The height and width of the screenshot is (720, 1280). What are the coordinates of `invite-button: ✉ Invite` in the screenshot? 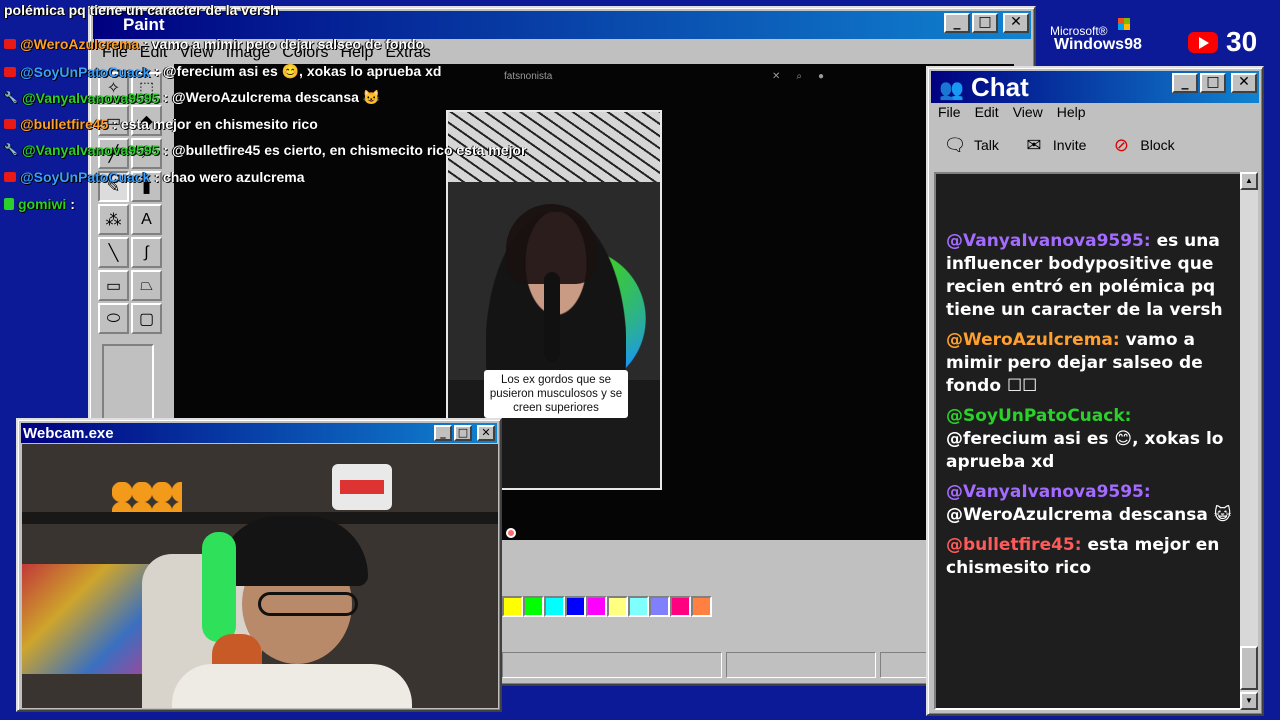 It's located at (1053, 145).